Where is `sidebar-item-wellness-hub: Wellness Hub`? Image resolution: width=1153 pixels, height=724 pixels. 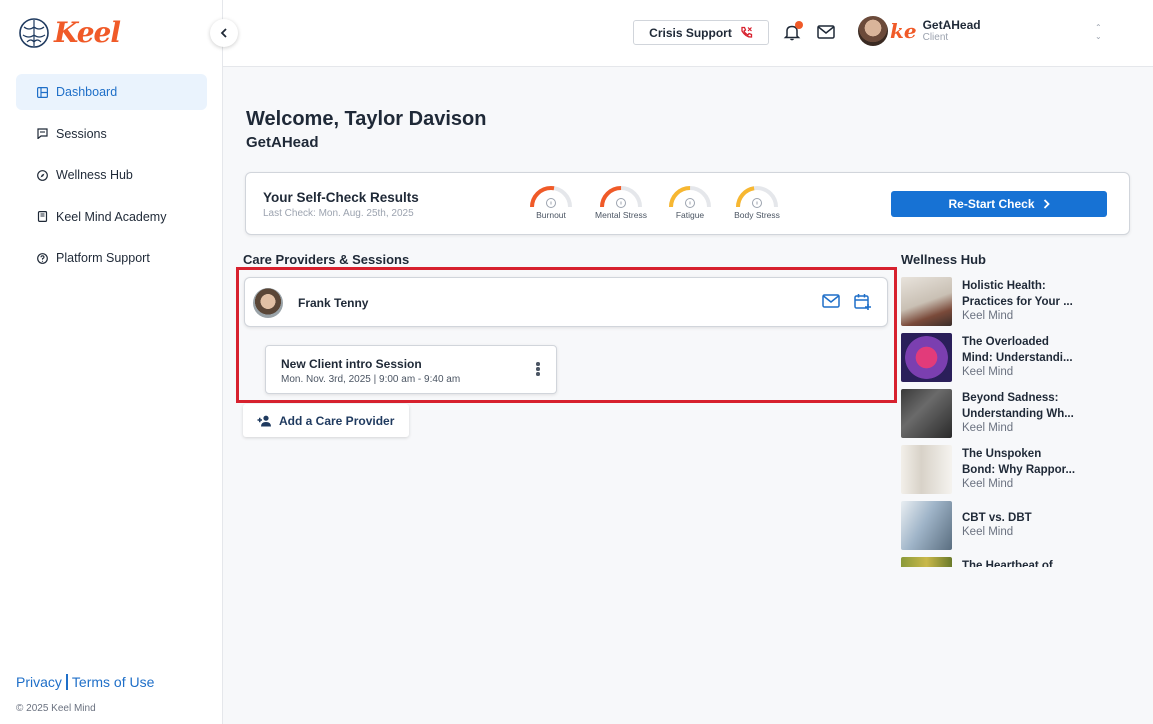
sidebar-item-wellness-hub: Wellness Hub is located at coordinates (111, 175).